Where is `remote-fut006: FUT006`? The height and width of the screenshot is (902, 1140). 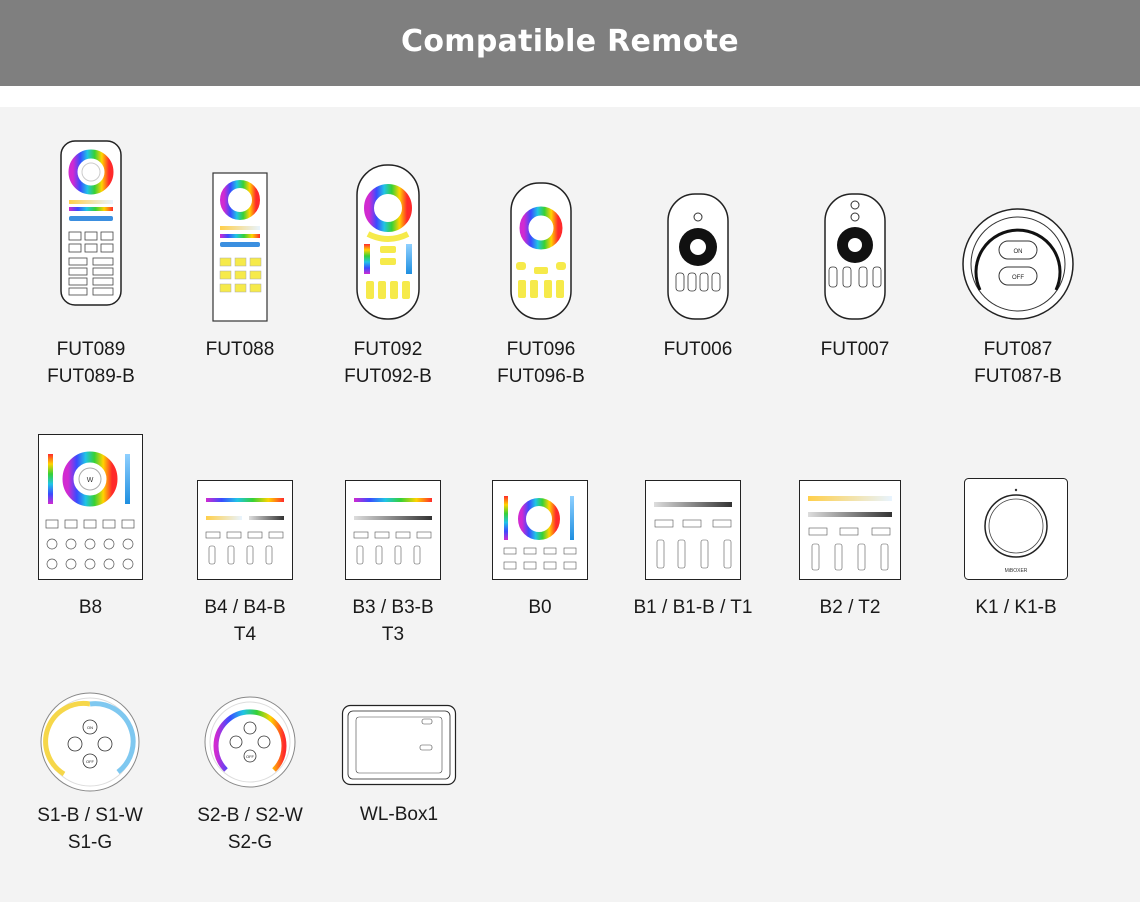 remote-fut006: FUT006 is located at coordinates (698, 276).